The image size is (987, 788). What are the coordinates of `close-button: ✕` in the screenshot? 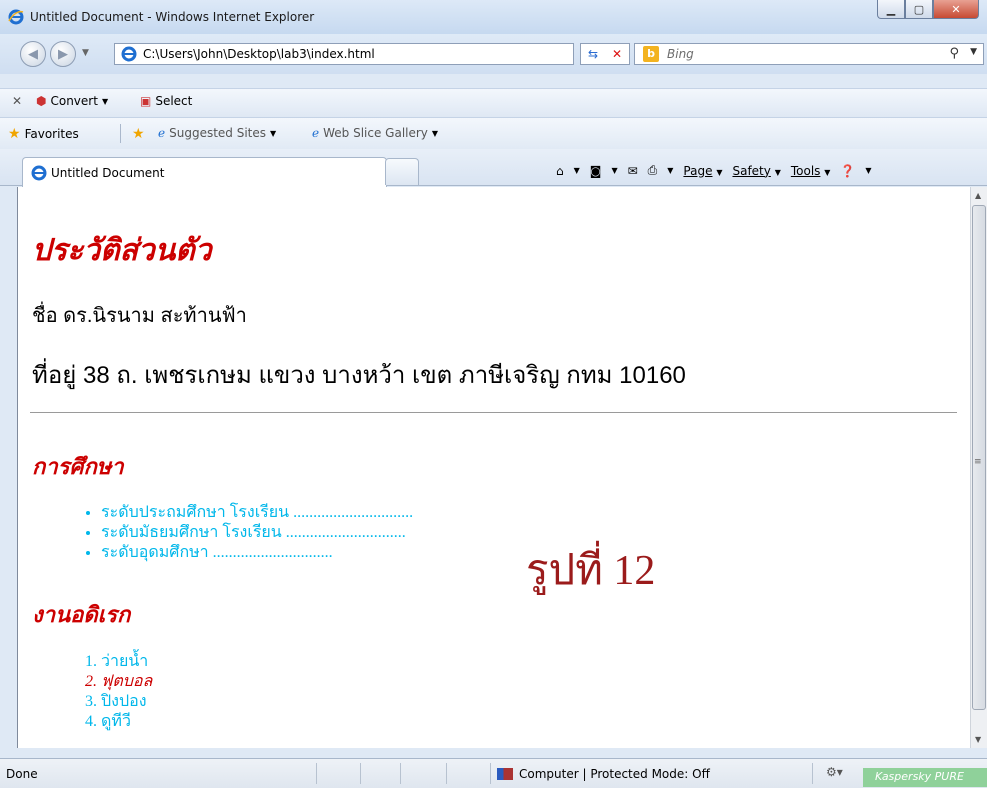 It's located at (956, 9).